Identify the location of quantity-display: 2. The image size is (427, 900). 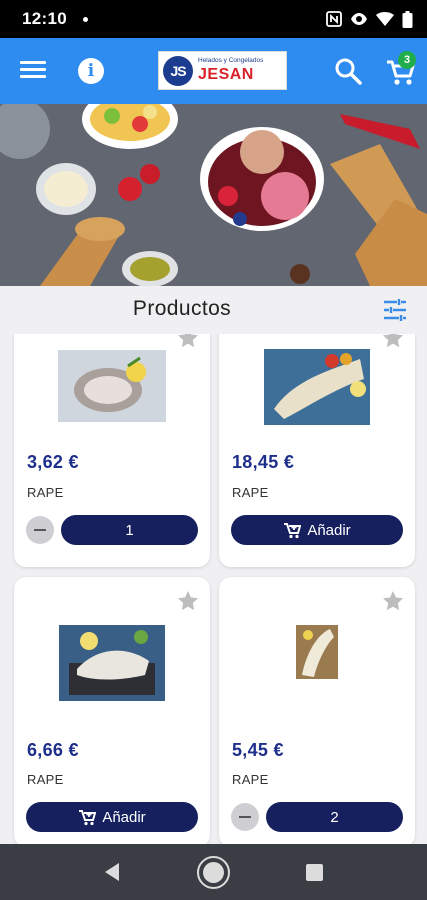
(334, 817).